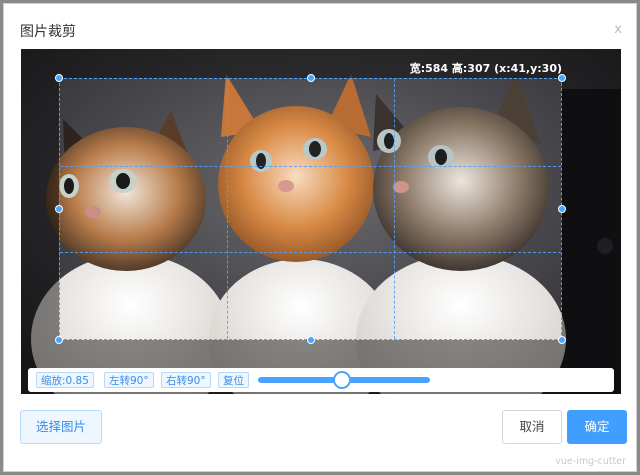  I want to click on zoom-level-button: 缩放:0.85, so click(65, 380).